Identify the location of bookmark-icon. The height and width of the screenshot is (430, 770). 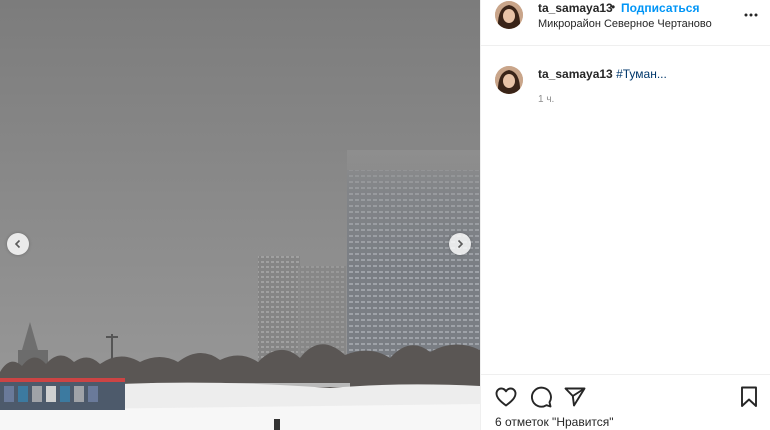
(749, 396).